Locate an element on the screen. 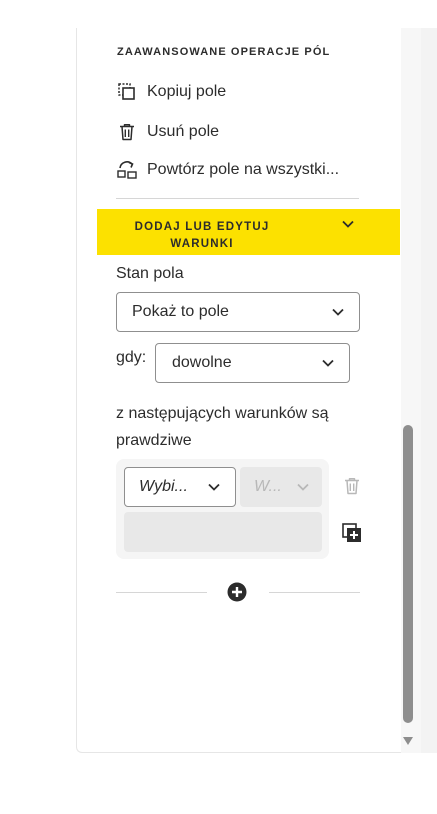  delete-field-label: Usuń pole is located at coordinates (183, 131).